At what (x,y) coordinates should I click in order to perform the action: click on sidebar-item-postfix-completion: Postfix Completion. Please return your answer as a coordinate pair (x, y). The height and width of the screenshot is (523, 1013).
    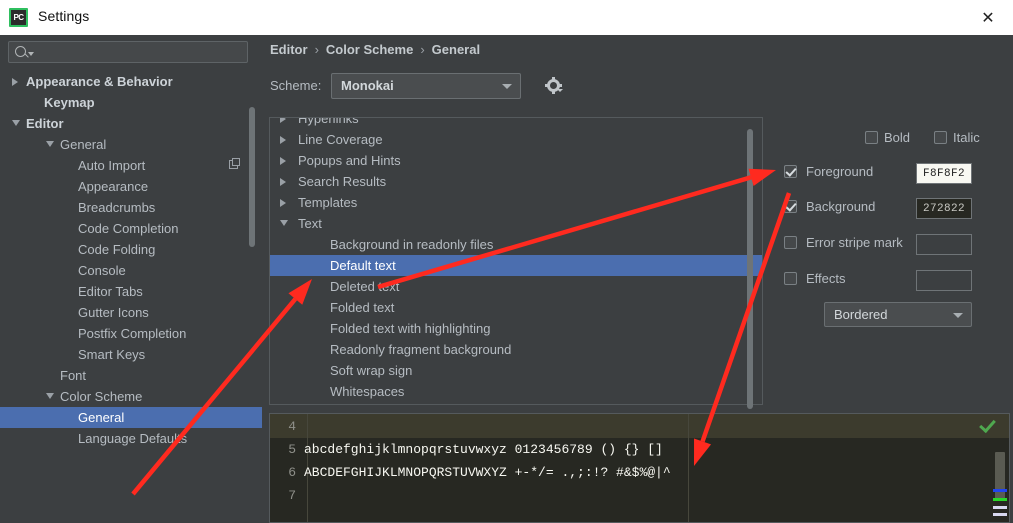
    Looking at the image, I should click on (131, 333).